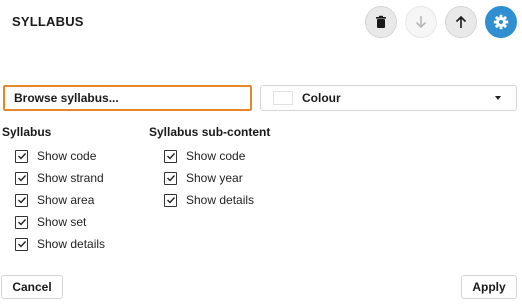 This screenshot has width=522, height=305. What do you see at coordinates (32, 287) in the screenshot?
I see `cancel-button: Cancel` at bounding box center [32, 287].